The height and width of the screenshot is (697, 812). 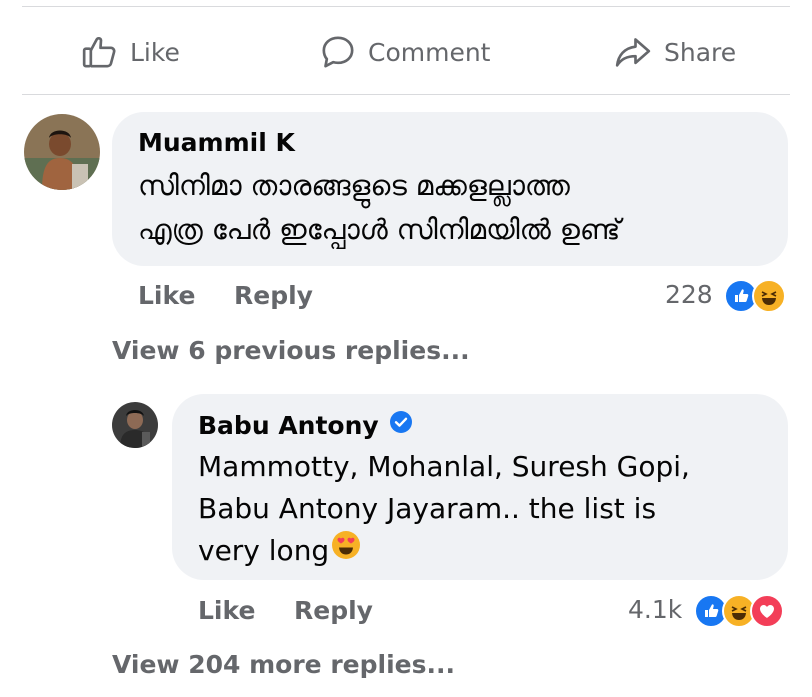 I want to click on haha-reaction-icon, so click(x=769, y=296).